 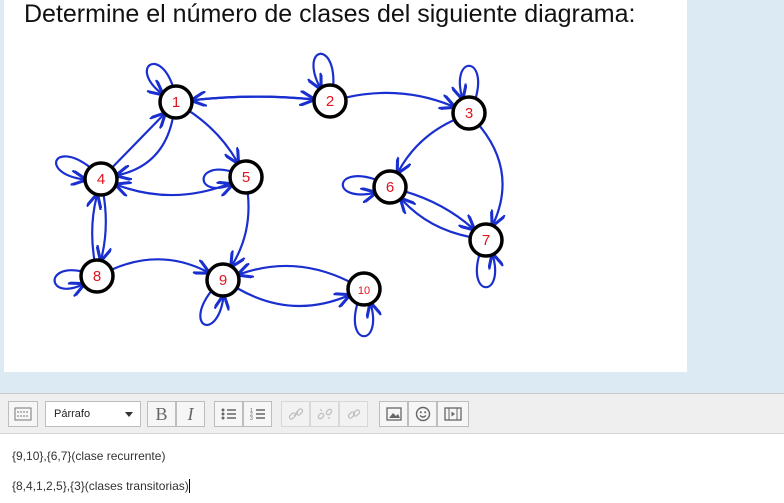 I want to click on node-label: 3, so click(x=469, y=113).